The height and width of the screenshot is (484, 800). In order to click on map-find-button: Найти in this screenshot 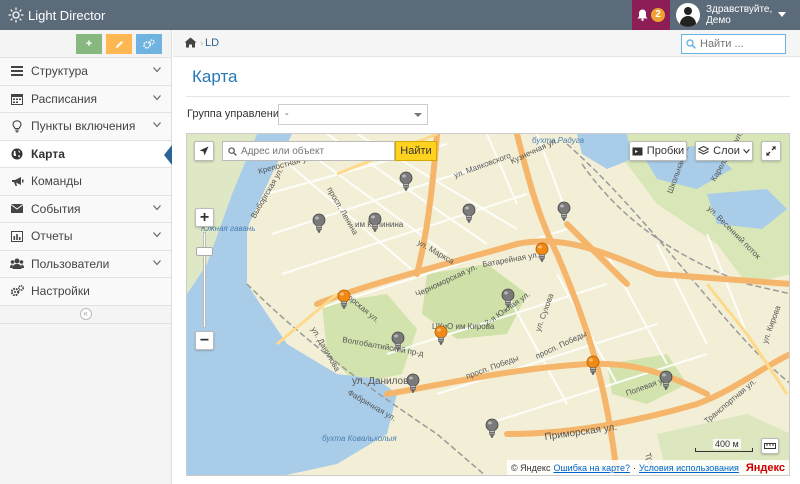, I will do `click(416, 151)`.